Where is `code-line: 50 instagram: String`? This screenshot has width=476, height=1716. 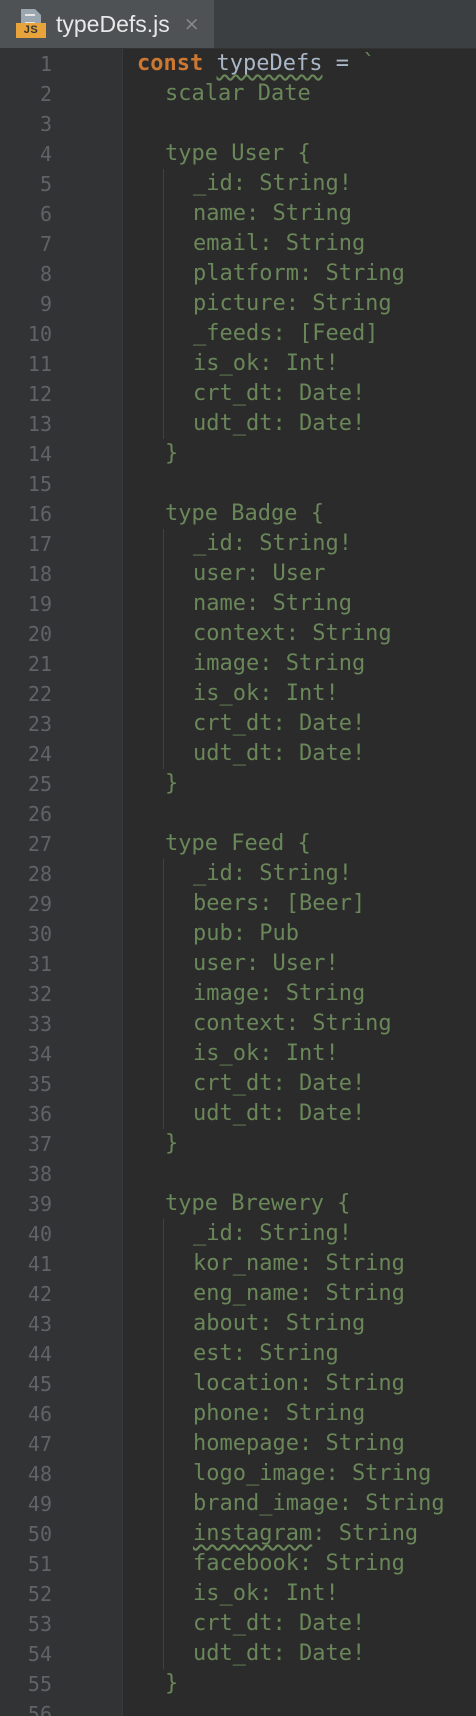
code-line: 50 instagram: String is located at coordinates (238, 1534).